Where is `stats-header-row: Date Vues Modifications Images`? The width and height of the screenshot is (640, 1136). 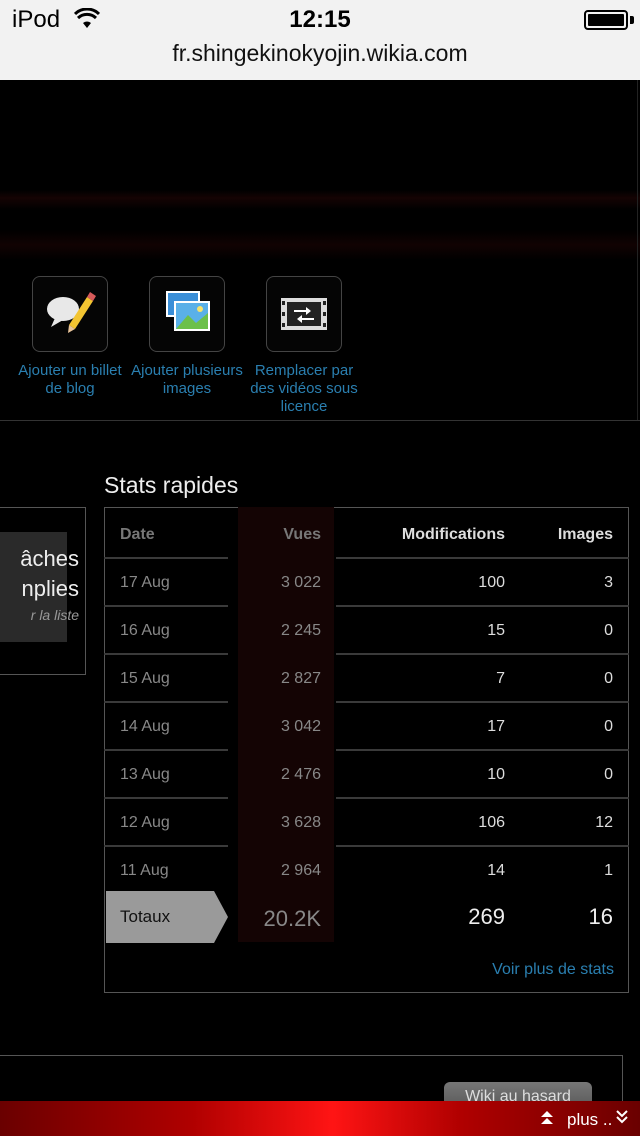
stats-header-row: Date Vues Modifications Images is located at coordinates (366, 535).